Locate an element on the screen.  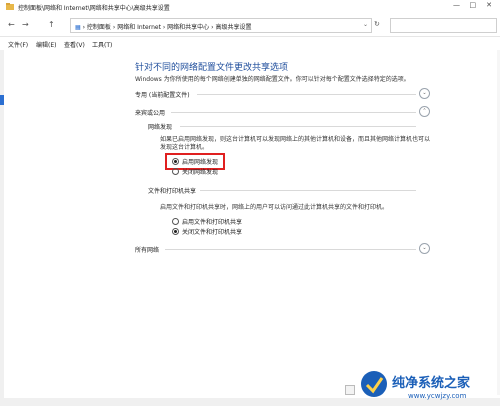
radio-disable-file-sharing: 关闭文件和打印机共享 is located at coordinates (207, 231).